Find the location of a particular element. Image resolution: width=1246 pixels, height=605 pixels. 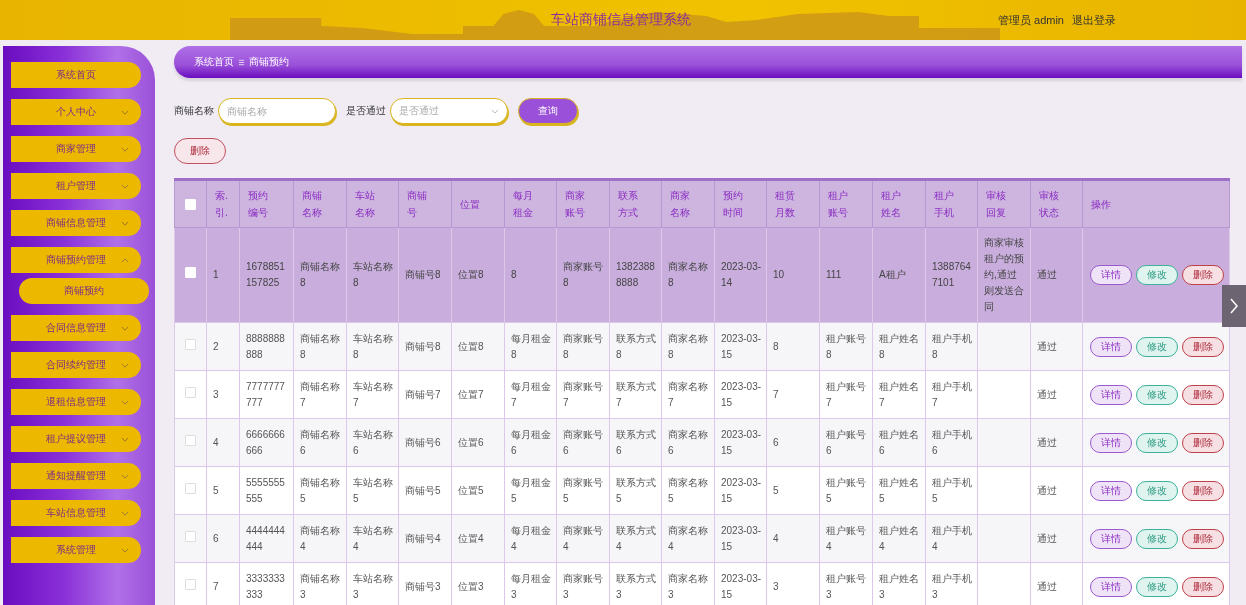

menu-item: 商家管理 is located at coordinates (76, 149).